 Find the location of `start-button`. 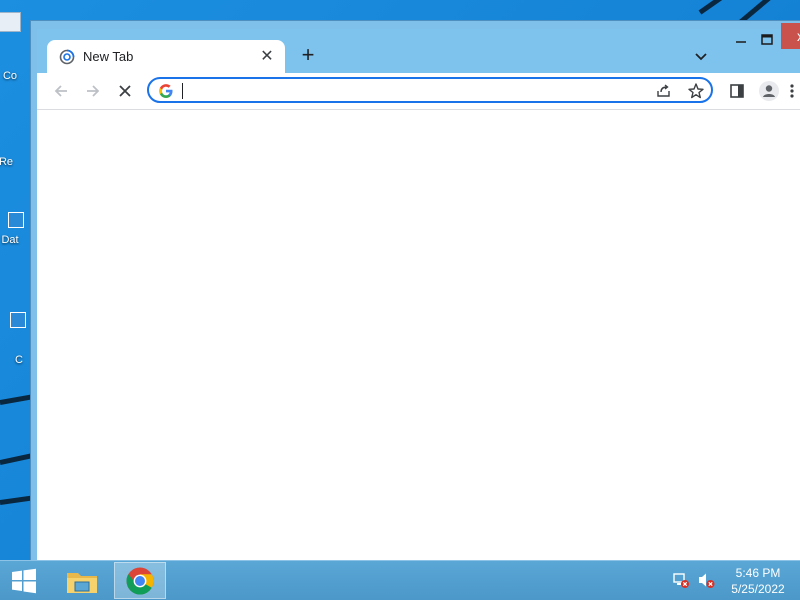

start-button is located at coordinates (24, 580).